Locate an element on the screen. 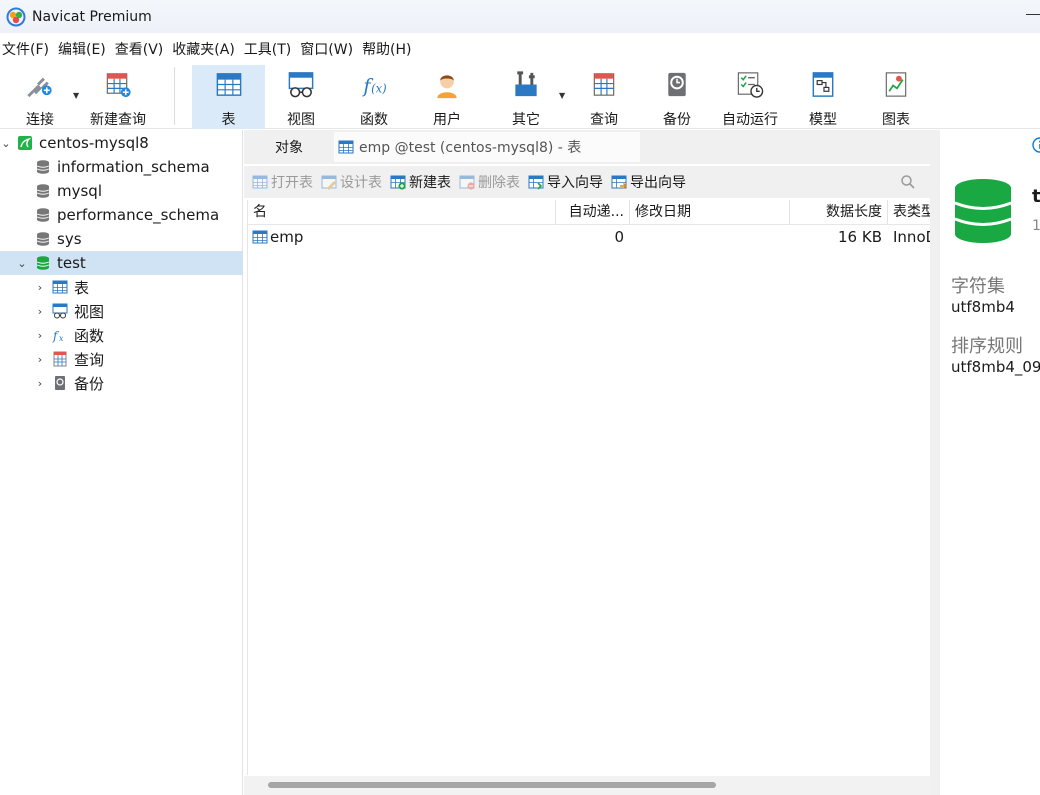  tree-label: sys is located at coordinates (69, 239).